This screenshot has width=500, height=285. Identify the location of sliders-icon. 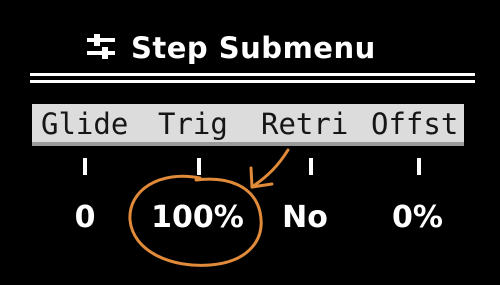
(101, 46).